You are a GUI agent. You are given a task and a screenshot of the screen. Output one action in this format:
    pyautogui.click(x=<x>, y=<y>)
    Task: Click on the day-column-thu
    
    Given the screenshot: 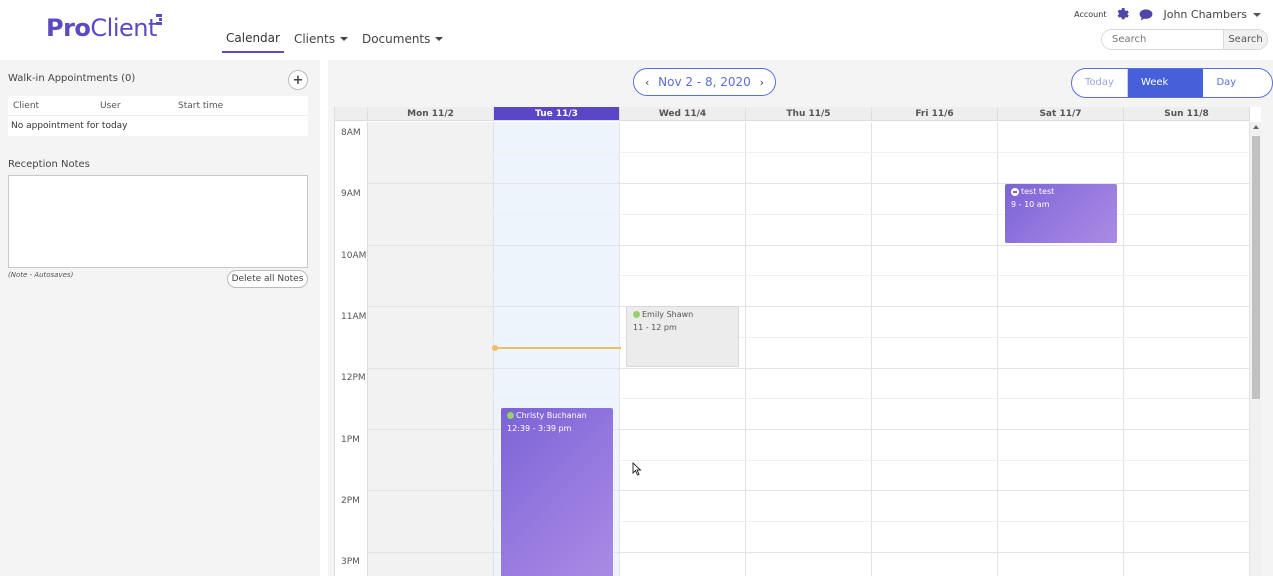 What is the action you would take?
    pyautogui.click(x=809, y=349)
    